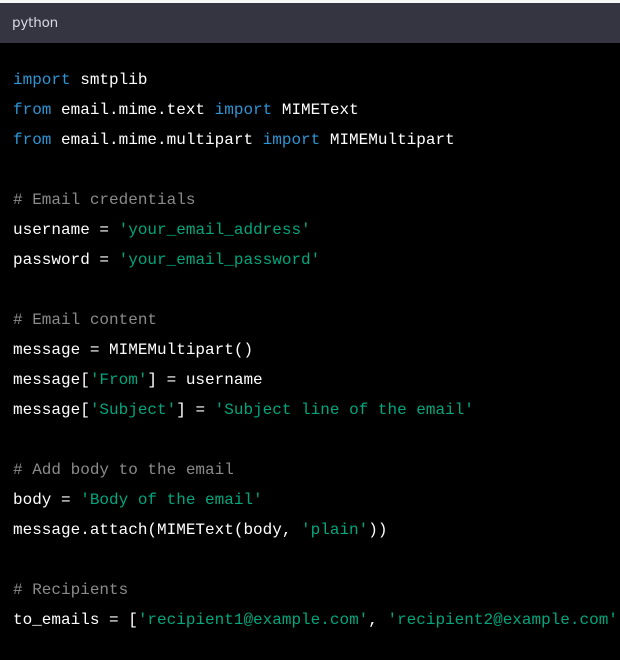  Describe the element at coordinates (214, 230) in the screenshot. I see `string-token: 'your_email_address'` at that location.